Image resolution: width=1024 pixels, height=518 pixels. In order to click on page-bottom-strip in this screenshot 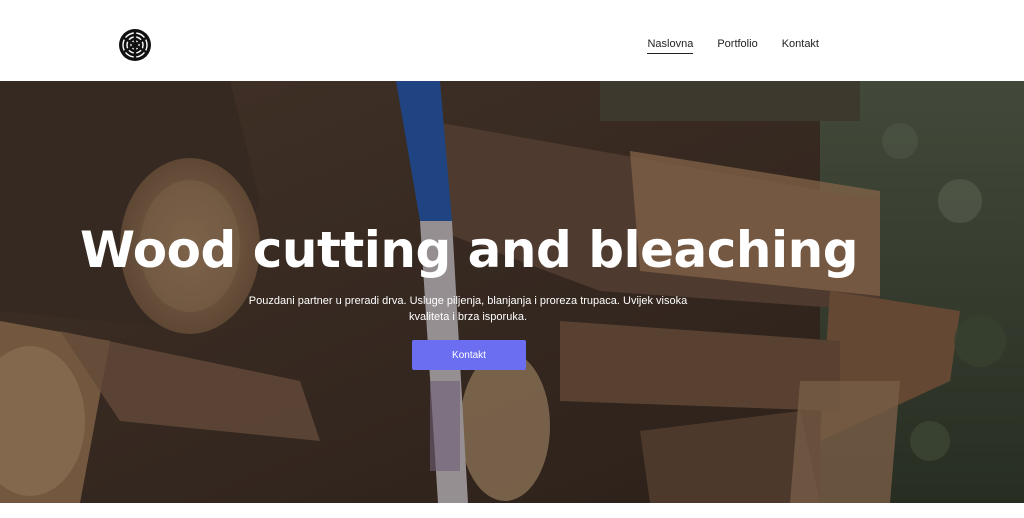, I will do `click(512, 510)`.